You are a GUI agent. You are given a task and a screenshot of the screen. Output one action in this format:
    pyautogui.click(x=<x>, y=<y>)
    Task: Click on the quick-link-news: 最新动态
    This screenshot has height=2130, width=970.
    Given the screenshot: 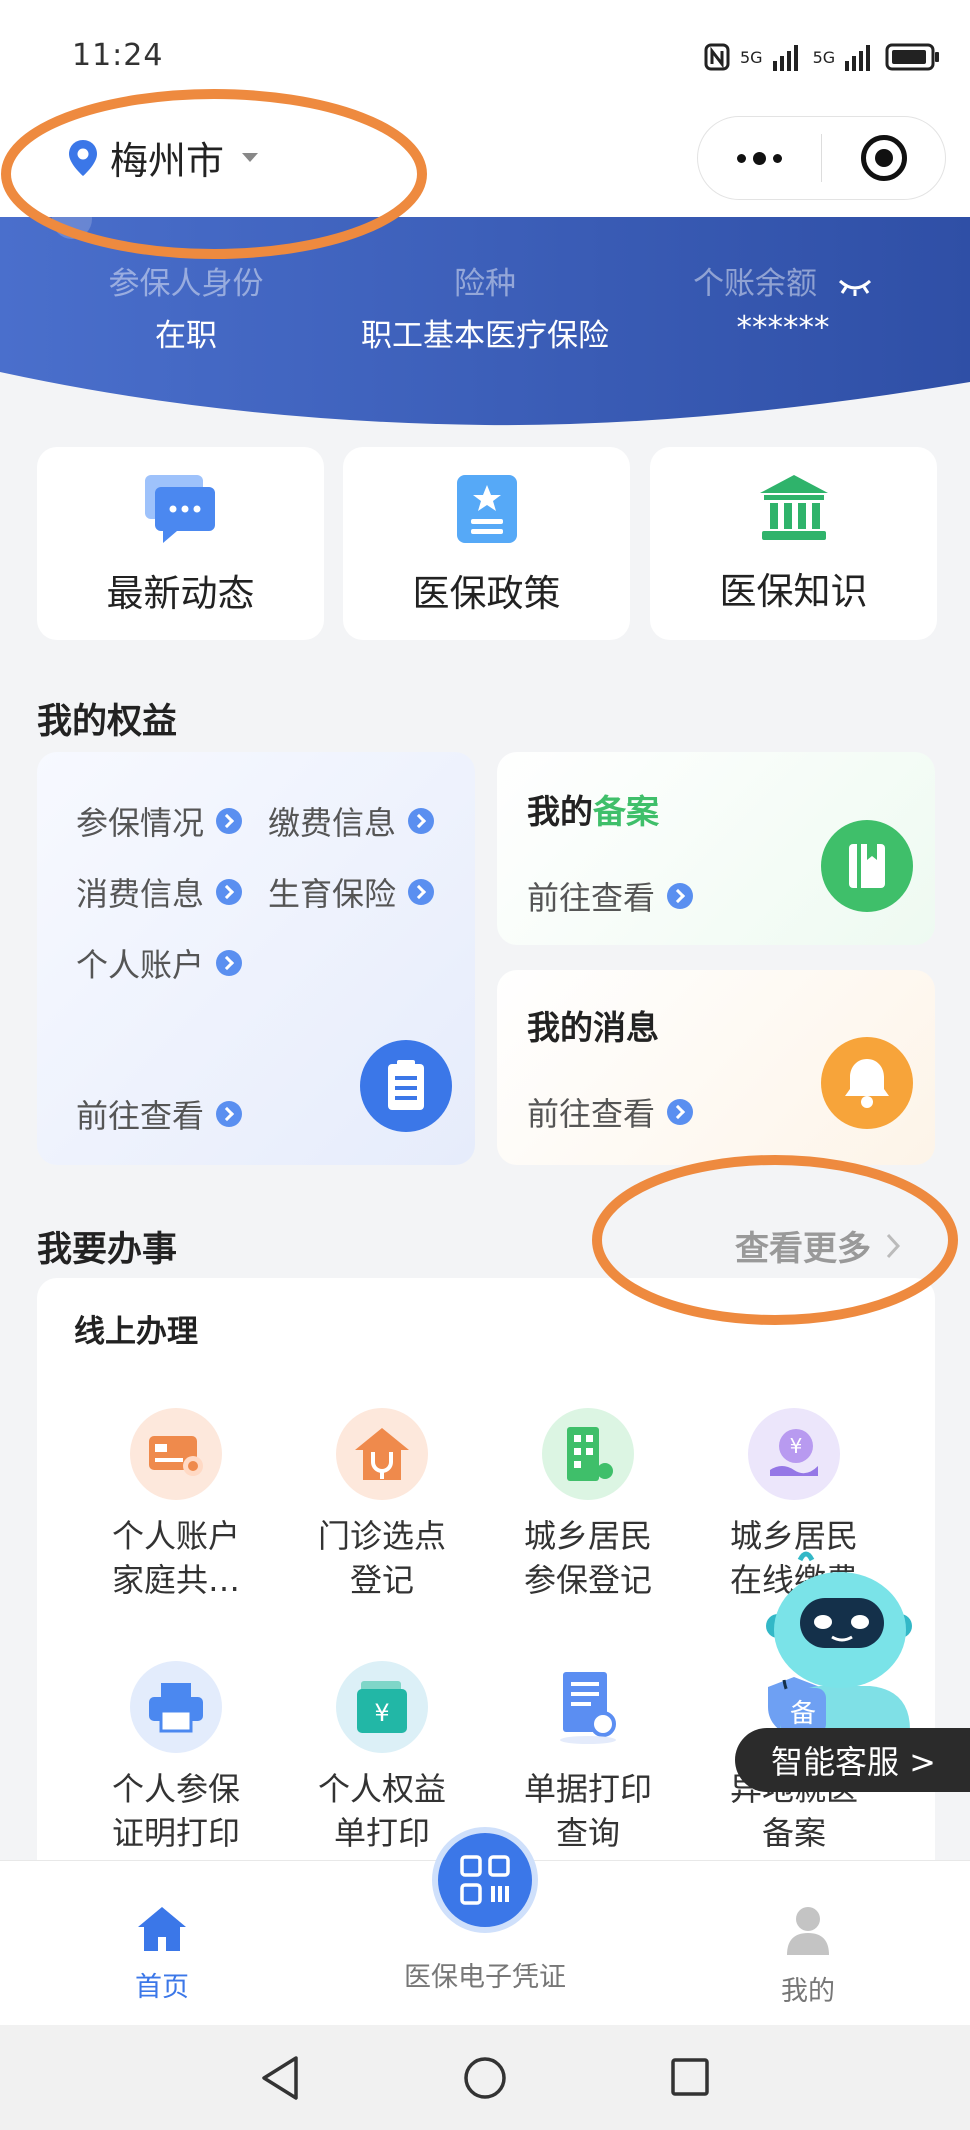 What is the action you would take?
    pyautogui.click(x=180, y=543)
    